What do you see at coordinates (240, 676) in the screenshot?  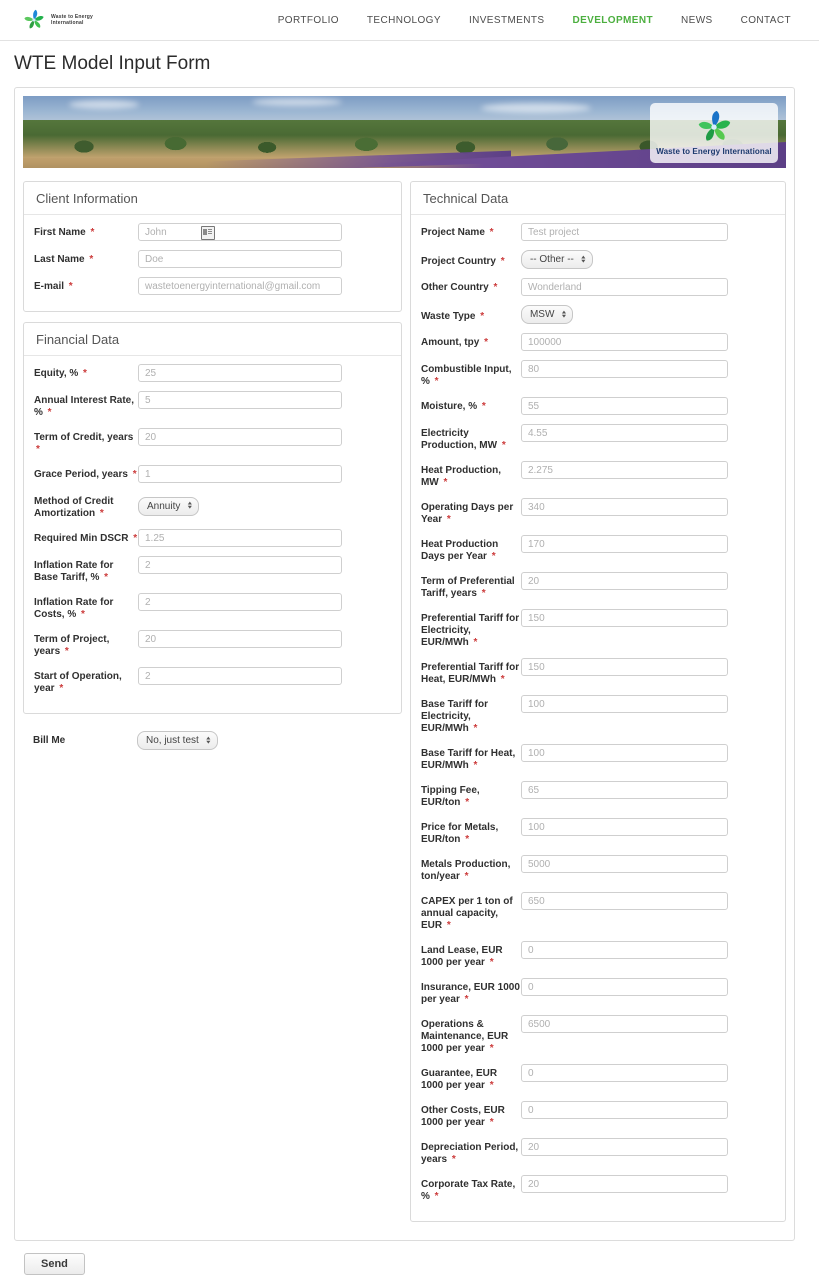 I see `input-start-of-operation-year` at bounding box center [240, 676].